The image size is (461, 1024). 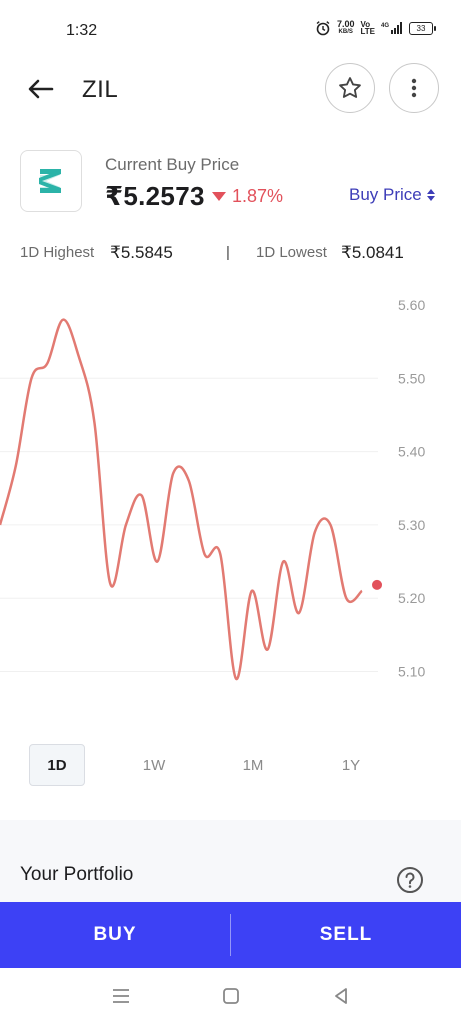 I want to click on tab-label: 1D, so click(x=57, y=765).